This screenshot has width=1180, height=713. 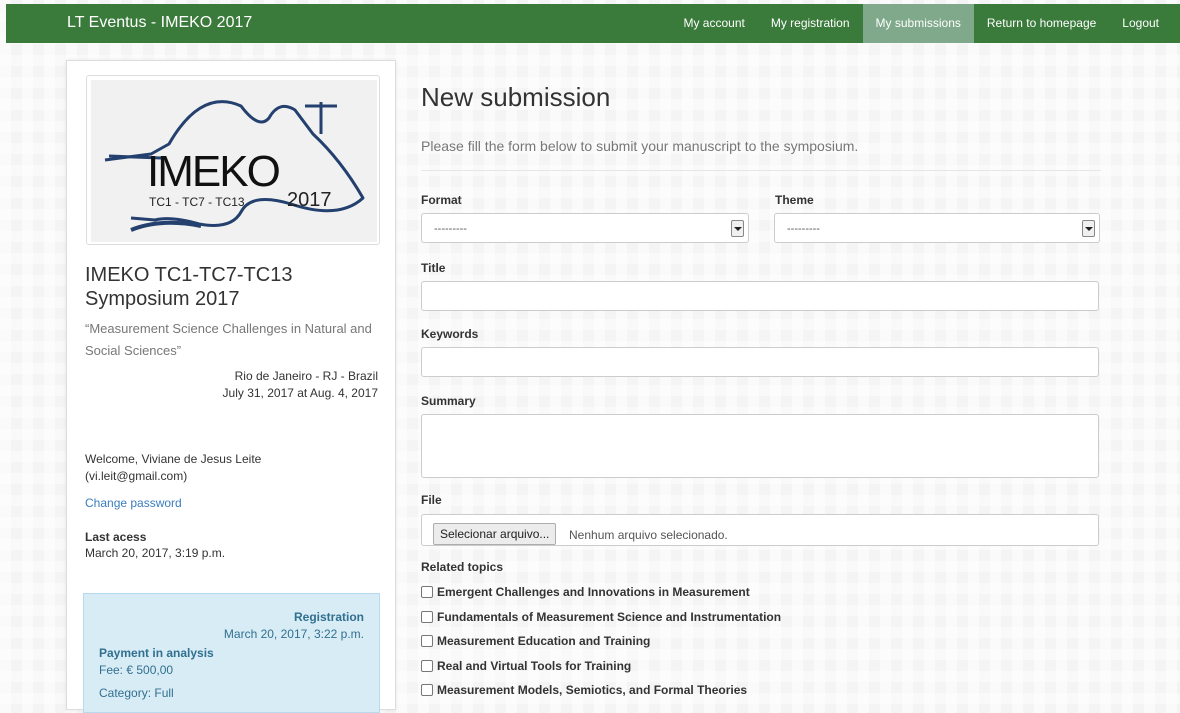 What do you see at coordinates (156, 653) in the screenshot?
I see `payment-status: Payment in analysis` at bounding box center [156, 653].